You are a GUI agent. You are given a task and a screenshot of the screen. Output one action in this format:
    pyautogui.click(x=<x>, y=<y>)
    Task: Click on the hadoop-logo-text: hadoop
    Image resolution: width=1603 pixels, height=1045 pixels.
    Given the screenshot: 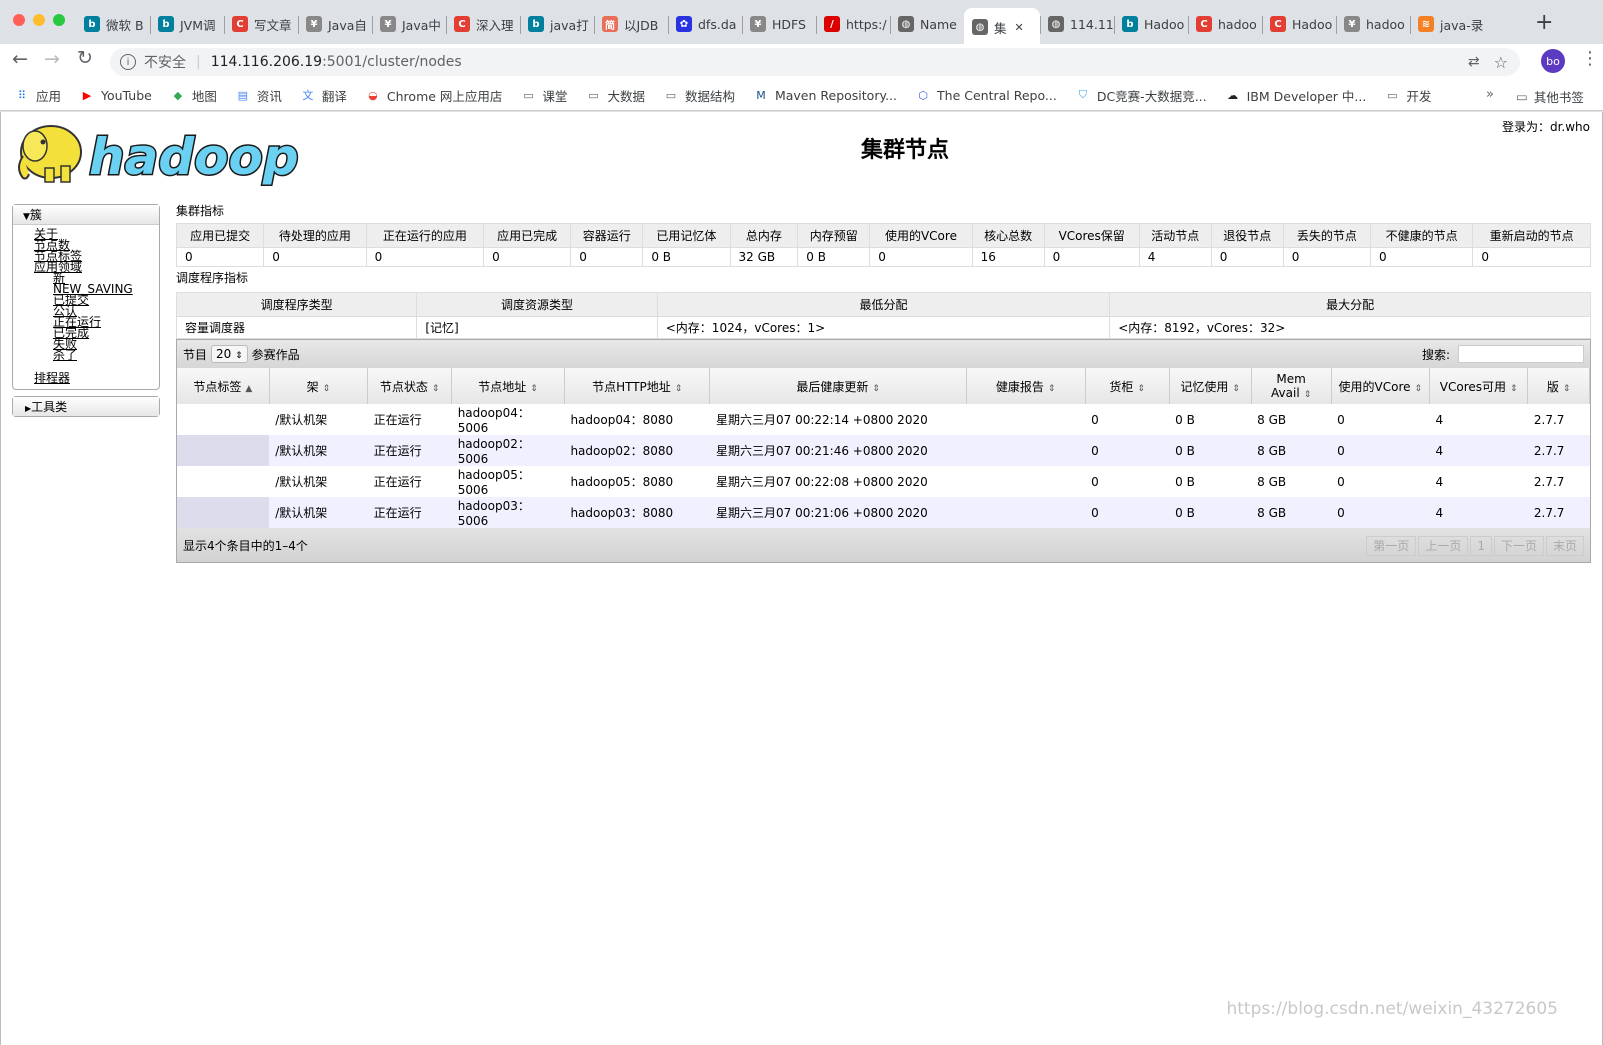 What is the action you would take?
    pyautogui.click(x=194, y=157)
    